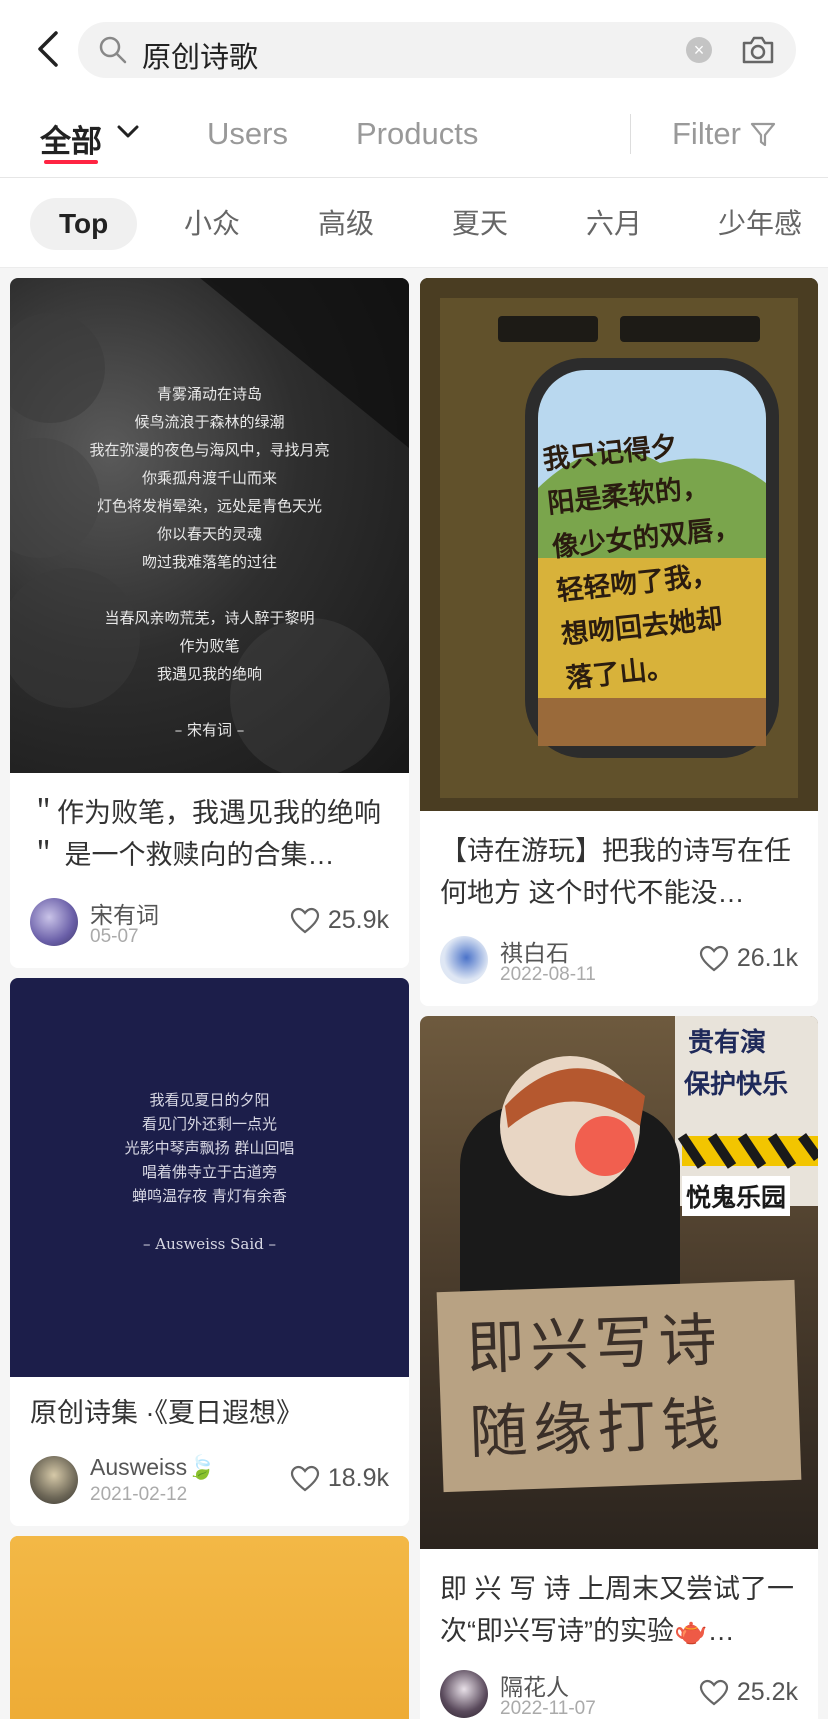  I want to click on chevron-down-icon, so click(128, 132).